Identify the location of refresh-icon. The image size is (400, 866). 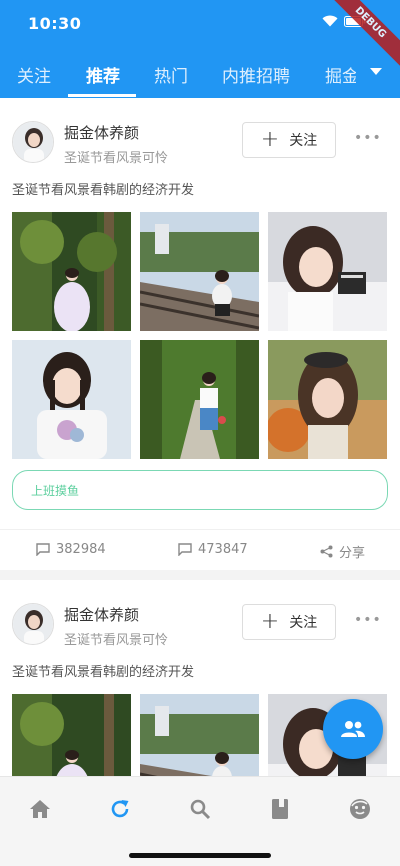
(120, 809).